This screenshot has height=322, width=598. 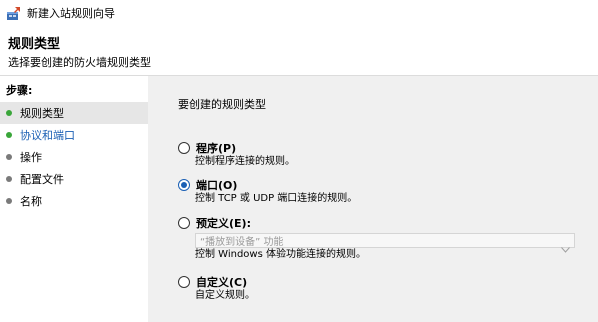 What do you see at coordinates (42, 113) in the screenshot?
I see `step-label: 规则类型` at bounding box center [42, 113].